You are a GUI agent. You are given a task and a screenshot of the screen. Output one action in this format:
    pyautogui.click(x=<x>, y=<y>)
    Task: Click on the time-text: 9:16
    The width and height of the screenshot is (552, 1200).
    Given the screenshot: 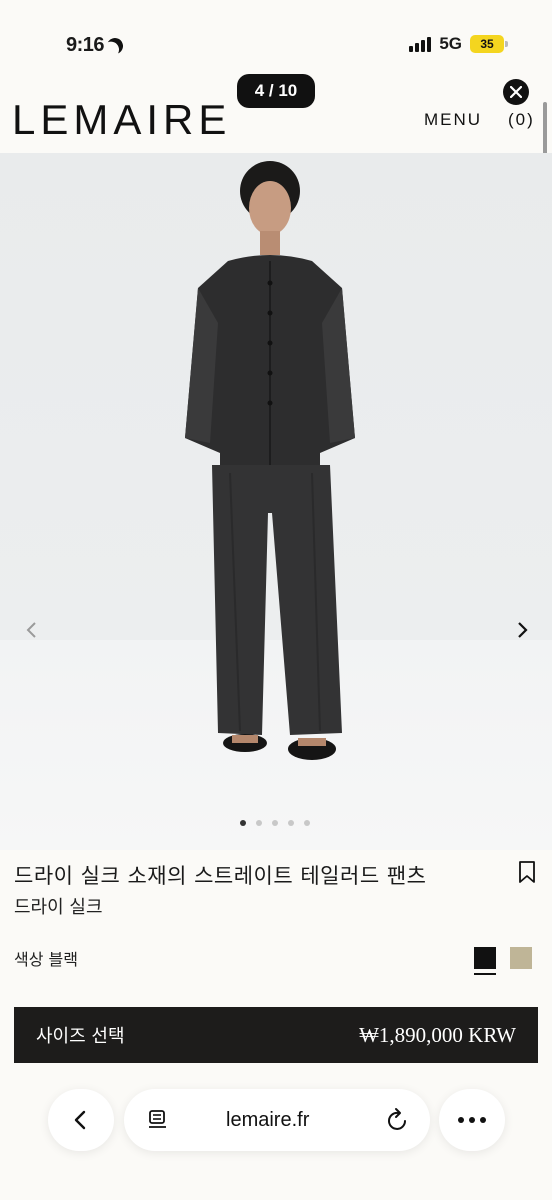 What is the action you would take?
    pyautogui.click(x=85, y=45)
    